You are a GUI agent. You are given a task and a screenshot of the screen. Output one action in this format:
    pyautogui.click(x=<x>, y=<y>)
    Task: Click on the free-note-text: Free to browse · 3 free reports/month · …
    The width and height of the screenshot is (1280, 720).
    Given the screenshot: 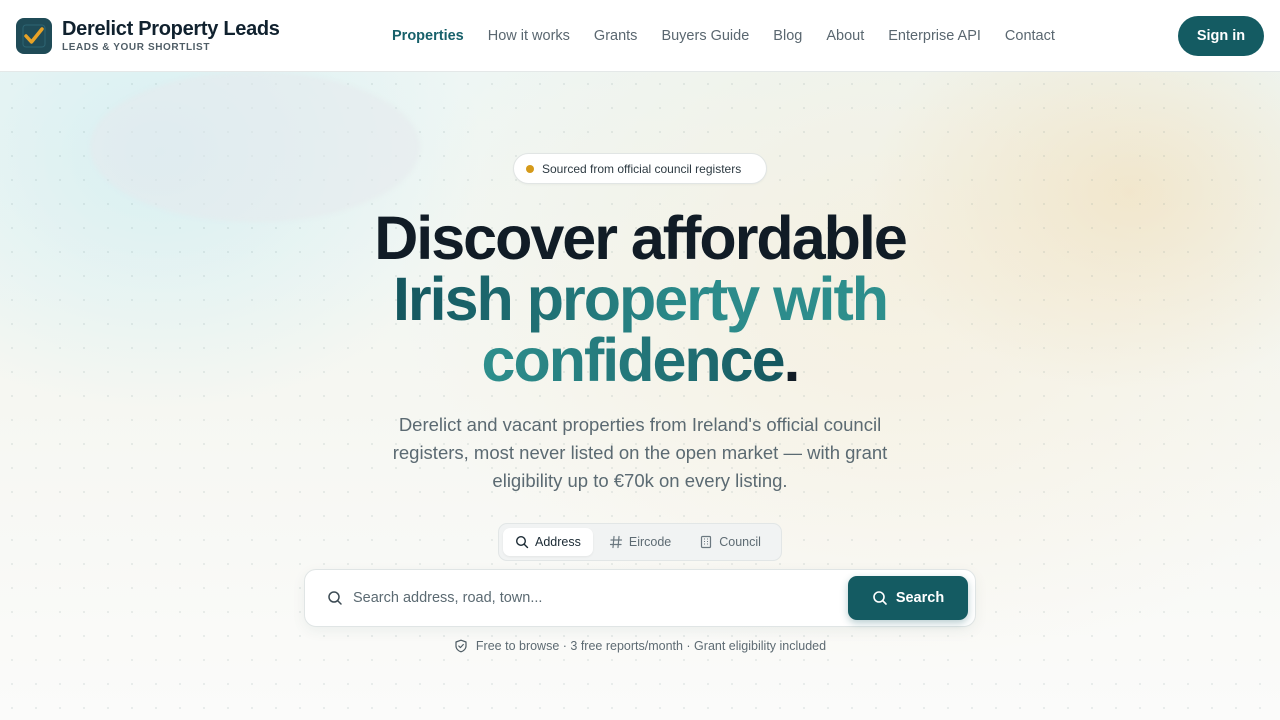 What is the action you would take?
    pyautogui.click(x=651, y=646)
    